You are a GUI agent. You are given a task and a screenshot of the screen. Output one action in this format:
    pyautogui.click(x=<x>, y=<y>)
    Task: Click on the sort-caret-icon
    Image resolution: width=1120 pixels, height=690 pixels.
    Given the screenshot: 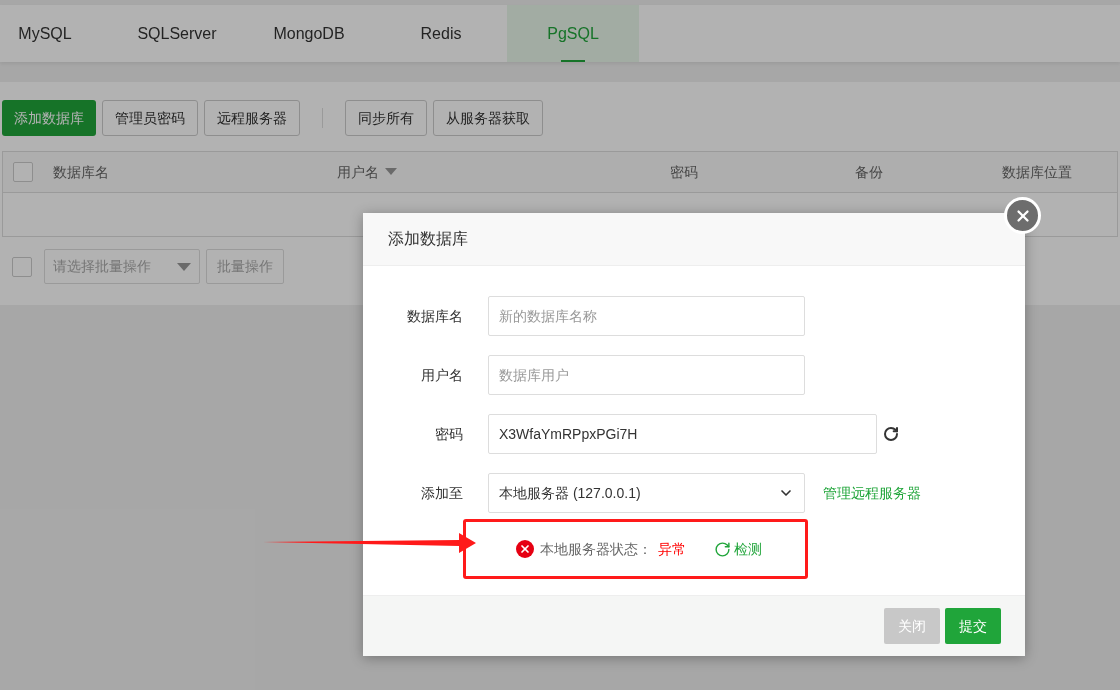 What is the action you would take?
    pyautogui.click(x=391, y=172)
    